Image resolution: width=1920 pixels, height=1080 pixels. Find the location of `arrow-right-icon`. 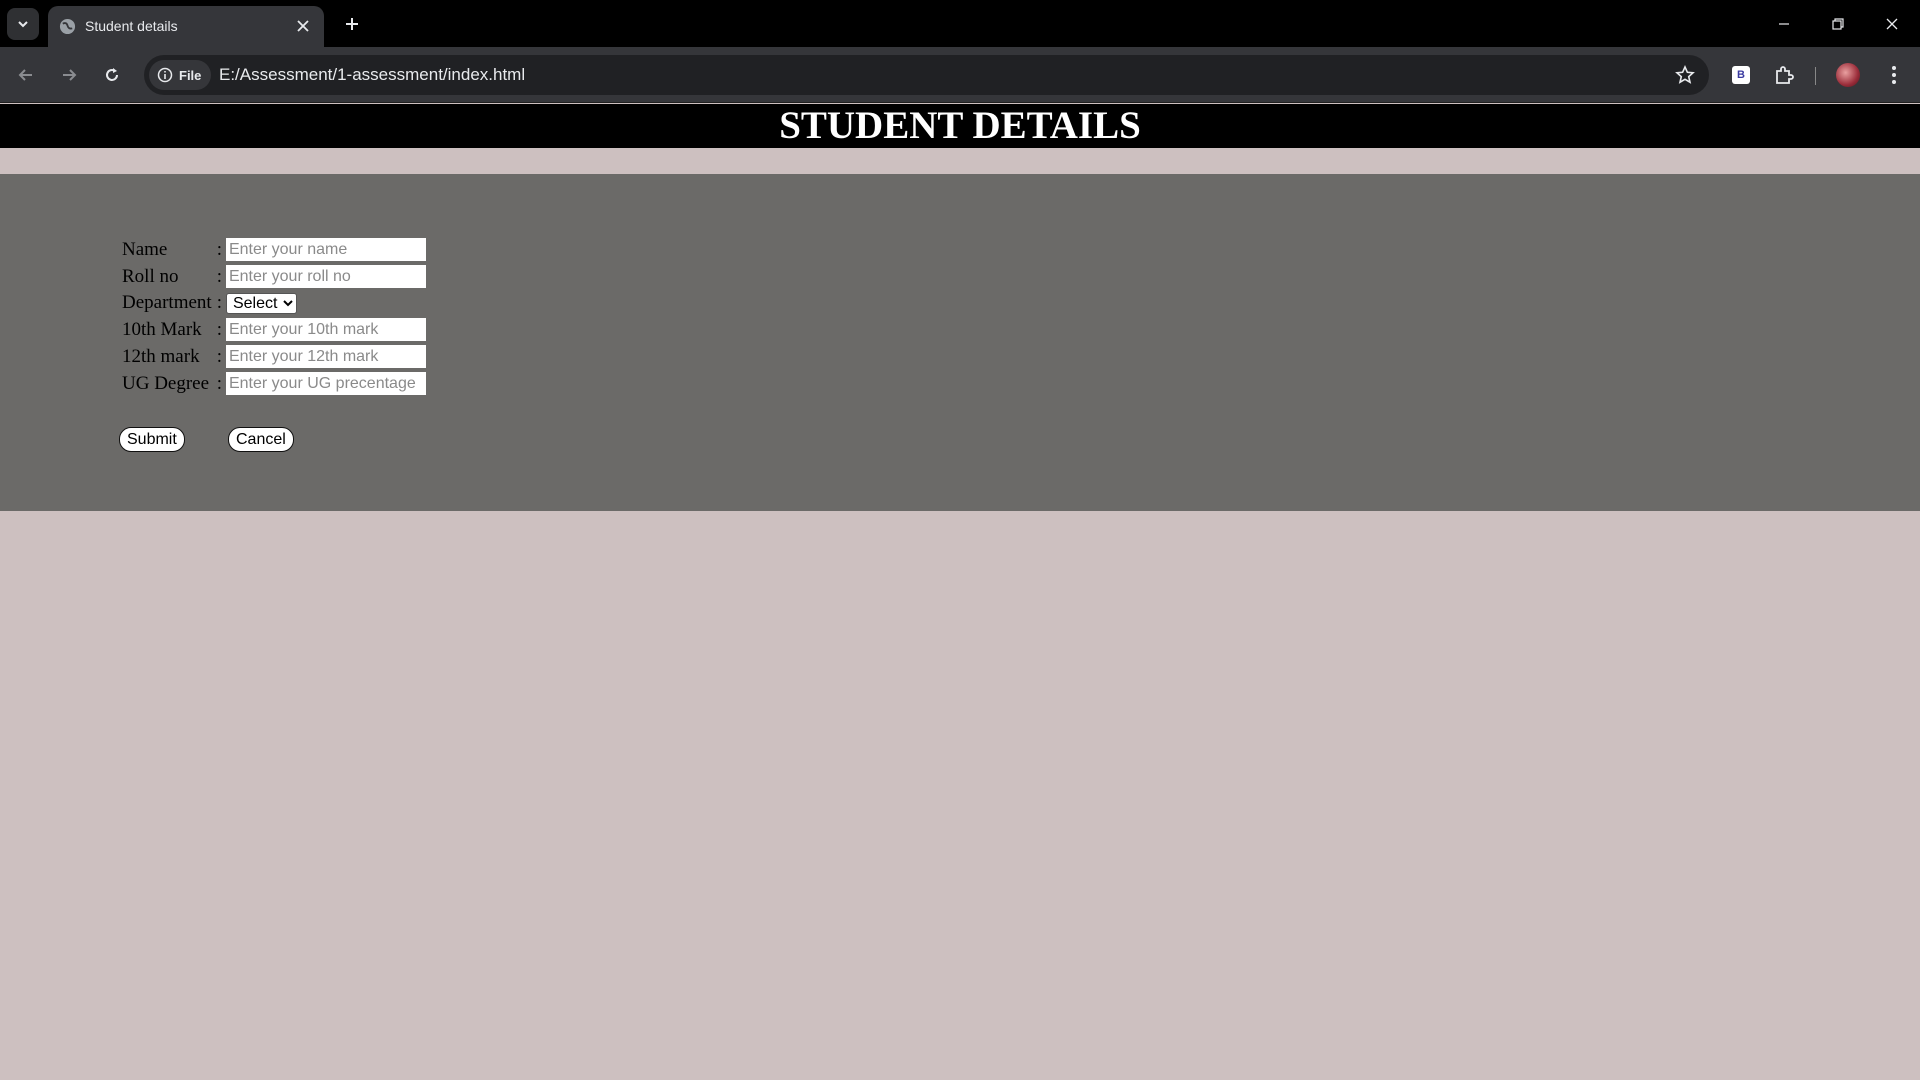

arrow-right-icon is located at coordinates (70, 75).